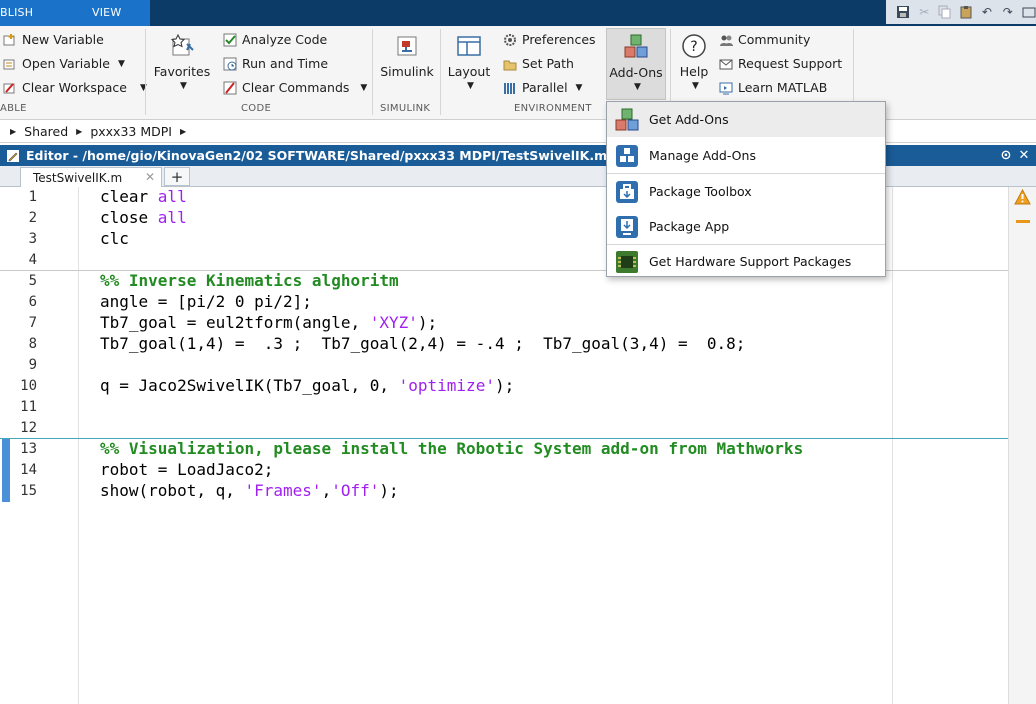 This screenshot has width=1036, height=704. What do you see at coordinates (74, 87) in the screenshot?
I see `clear-workspace-button: Clear Workspace ▼` at bounding box center [74, 87].